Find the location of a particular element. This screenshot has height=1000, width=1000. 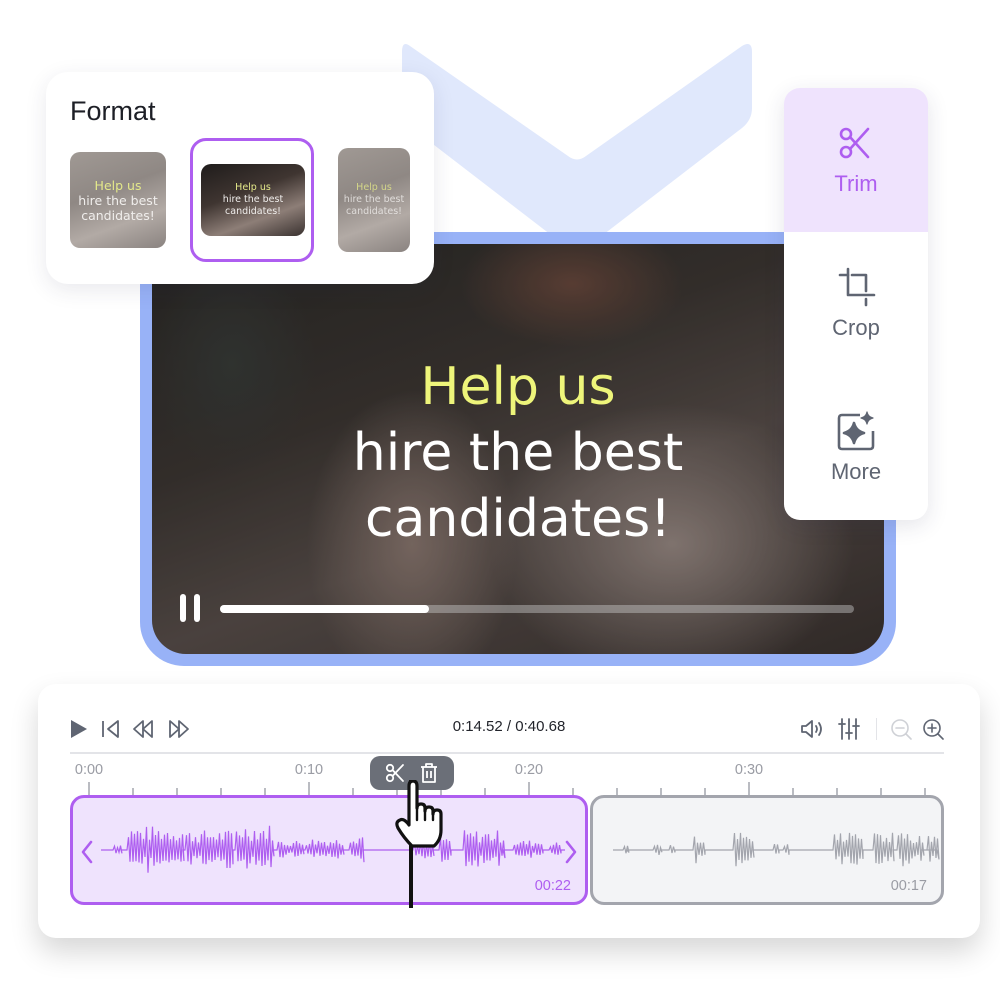

background-chevron-shape is located at coordinates (577, 148).